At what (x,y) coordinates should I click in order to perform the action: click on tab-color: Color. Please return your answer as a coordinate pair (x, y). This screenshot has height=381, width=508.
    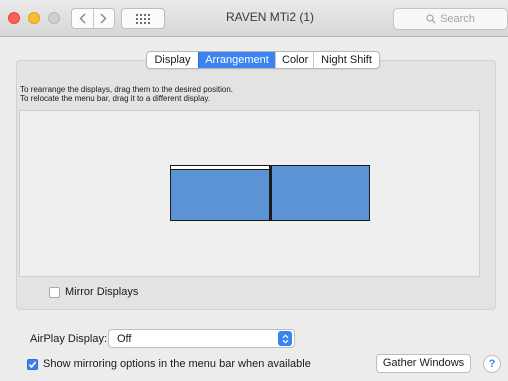
    Looking at the image, I should click on (294, 60).